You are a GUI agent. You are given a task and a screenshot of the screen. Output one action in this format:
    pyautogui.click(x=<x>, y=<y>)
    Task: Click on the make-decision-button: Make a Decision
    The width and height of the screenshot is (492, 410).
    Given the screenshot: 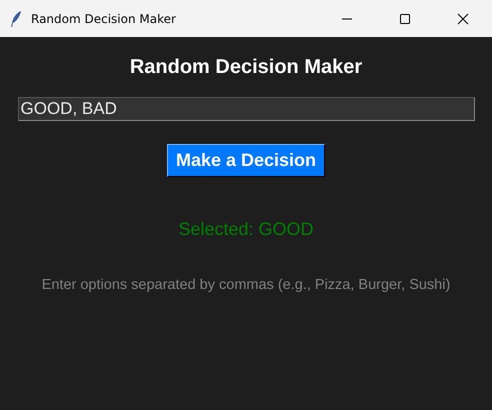 What is the action you would take?
    pyautogui.click(x=246, y=160)
    